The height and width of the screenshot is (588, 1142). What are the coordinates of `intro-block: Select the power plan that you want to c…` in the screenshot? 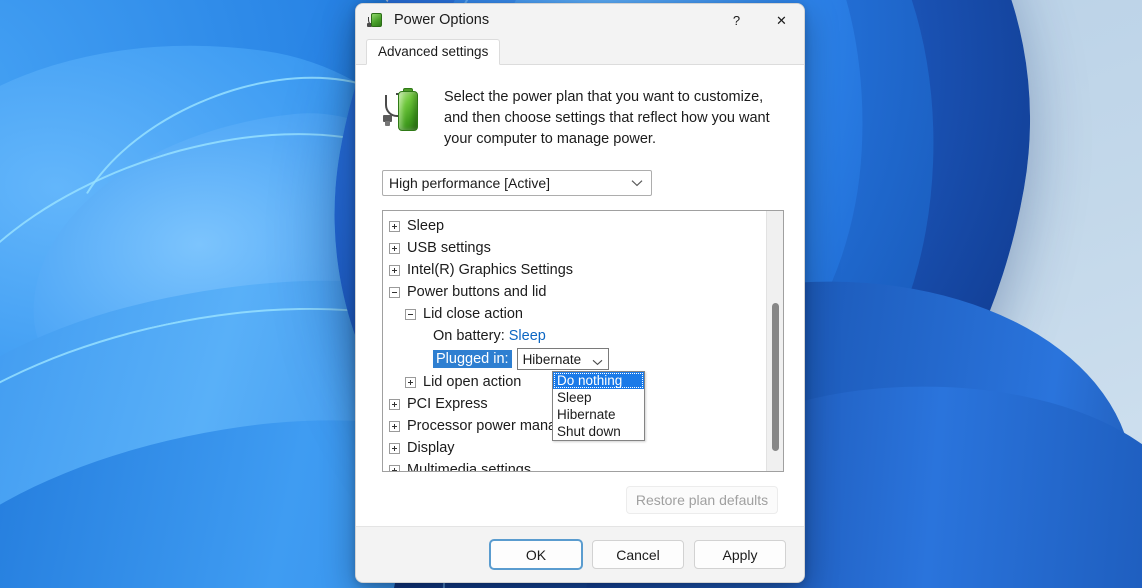 It's located at (584, 118).